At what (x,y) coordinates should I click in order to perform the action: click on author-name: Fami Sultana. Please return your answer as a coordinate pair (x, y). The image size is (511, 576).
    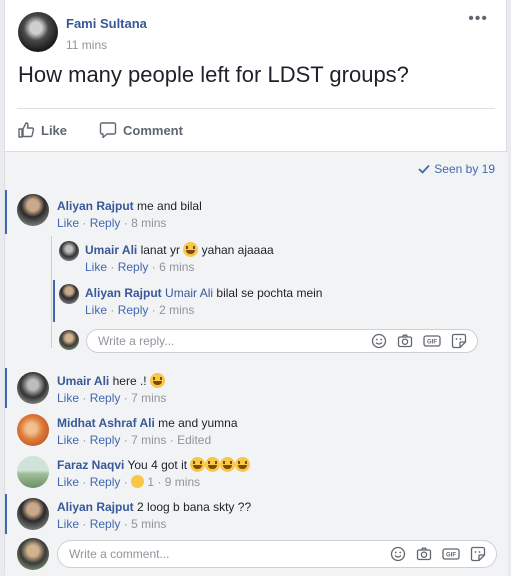
    Looking at the image, I should click on (106, 23).